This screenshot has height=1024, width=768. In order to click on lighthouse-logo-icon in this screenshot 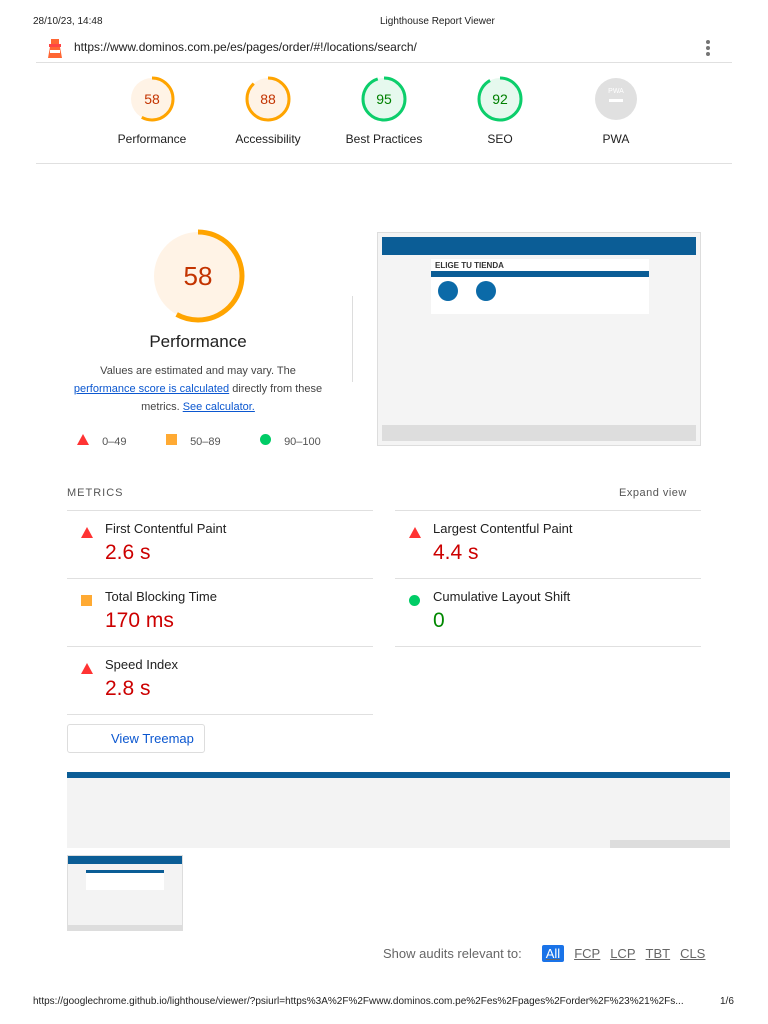, I will do `click(55, 48)`.